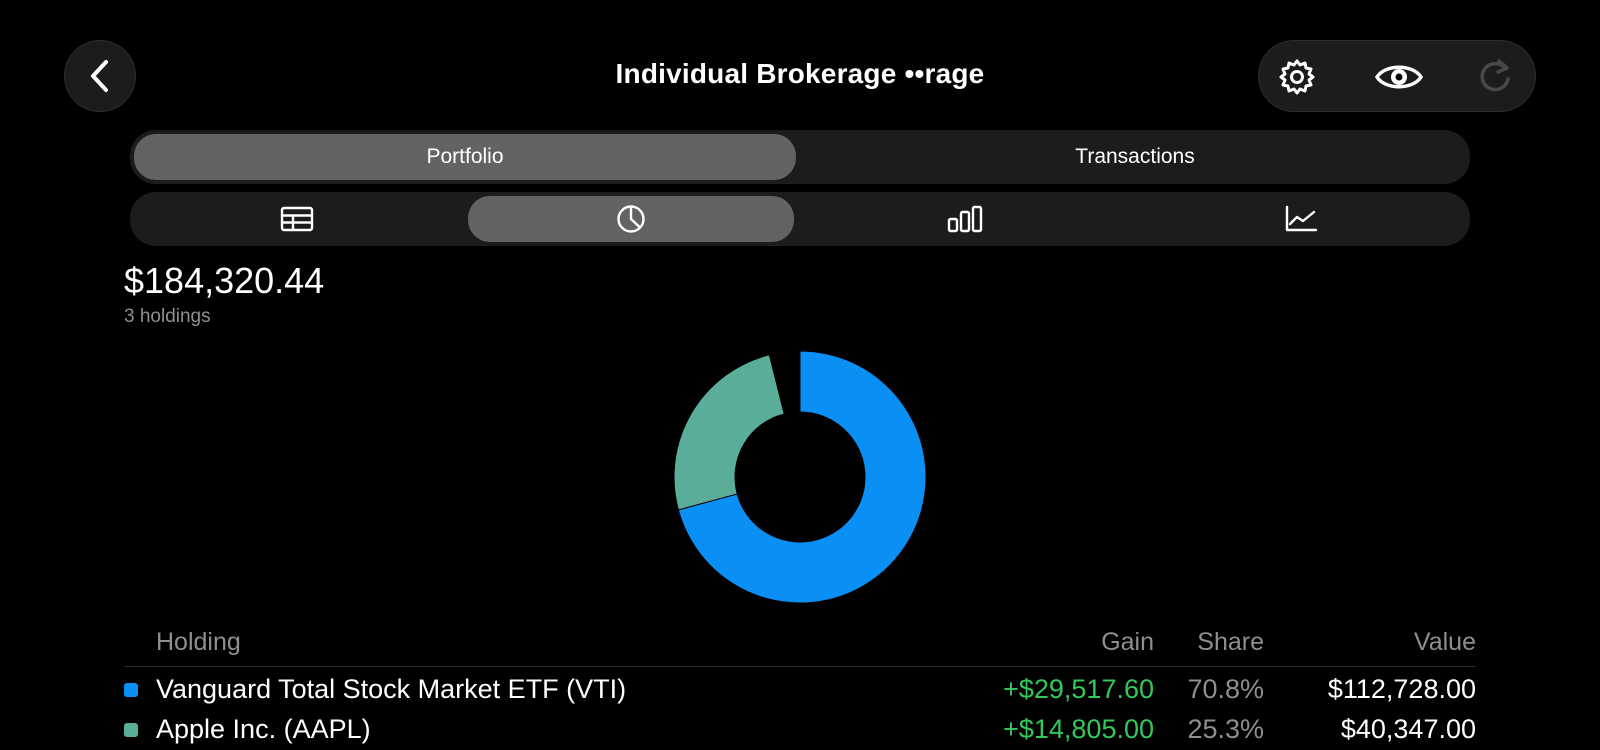 This screenshot has height=750, width=1600. I want to click on holding-gain: +$29,517.60, so click(1078, 689).